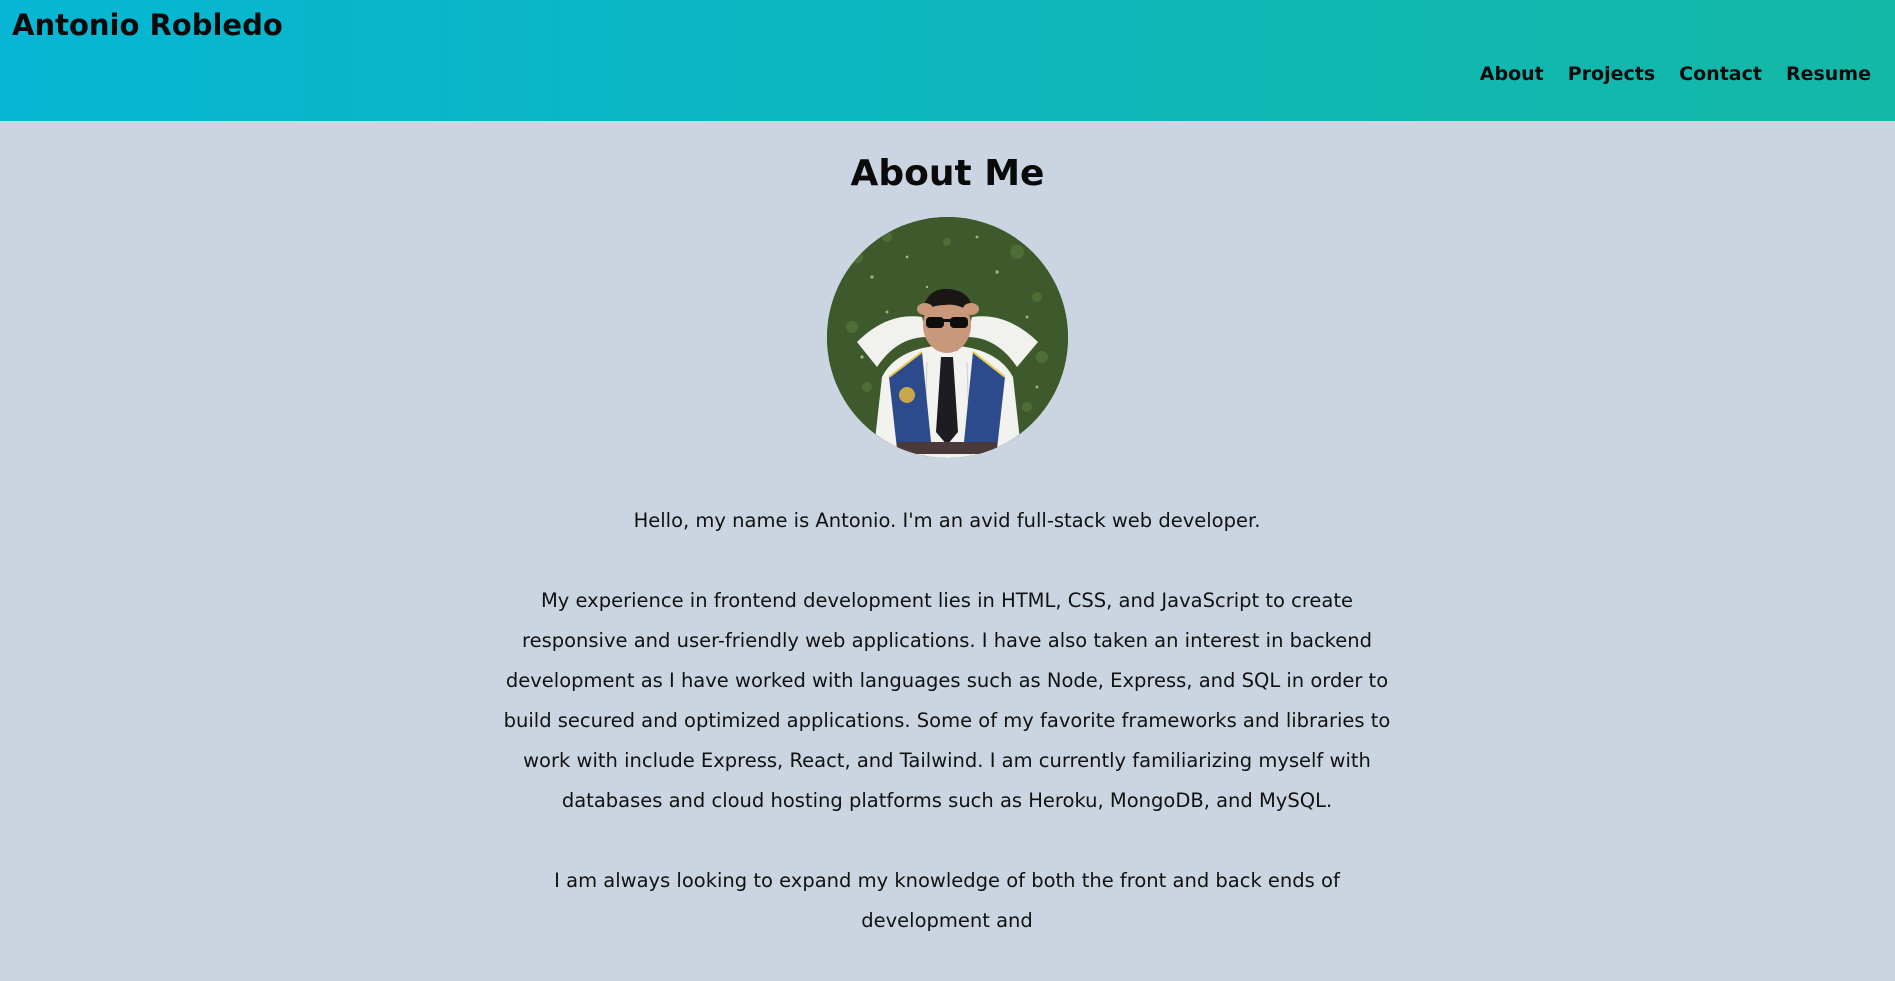 This screenshot has width=1895, height=981. What do you see at coordinates (1828, 74) in the screenshot?
I see `nav-link-resume: Resume` at bounding box center [1828, 74].